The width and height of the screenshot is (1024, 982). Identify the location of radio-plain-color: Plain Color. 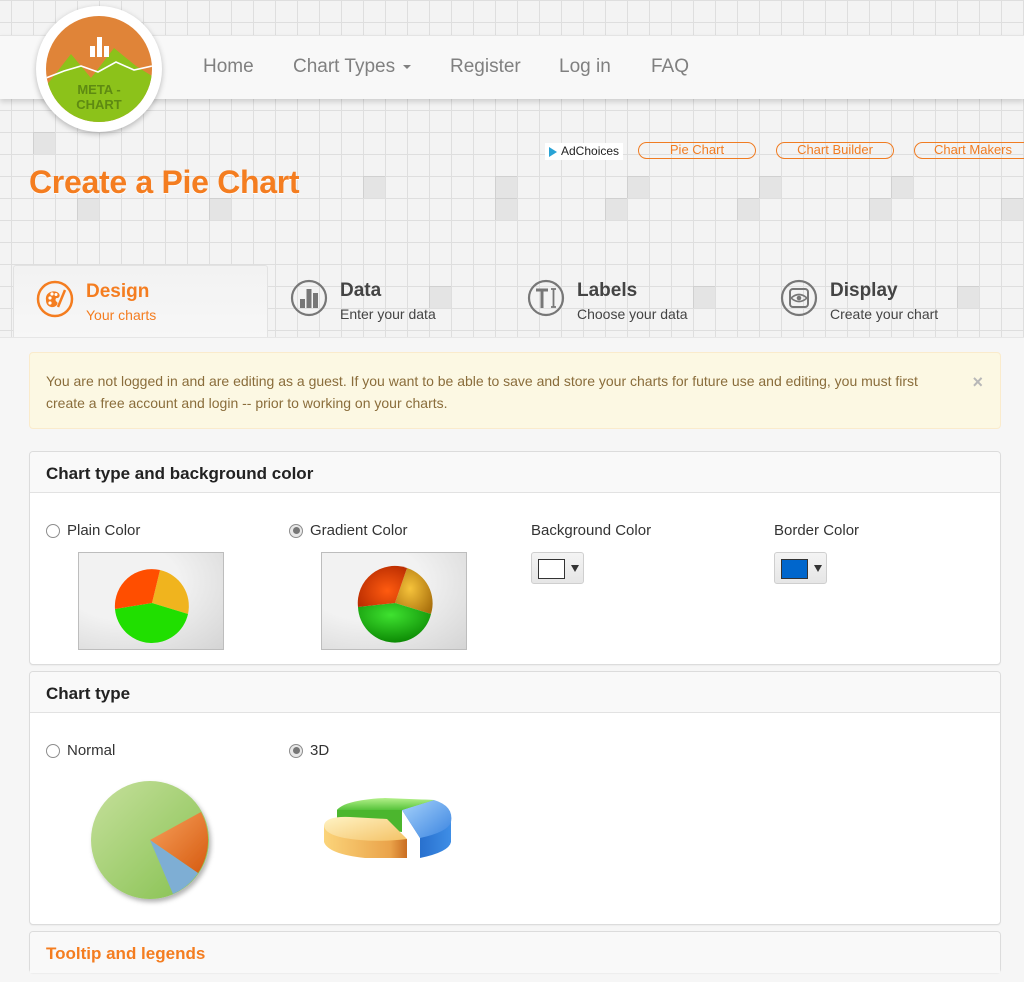
(93, 530).